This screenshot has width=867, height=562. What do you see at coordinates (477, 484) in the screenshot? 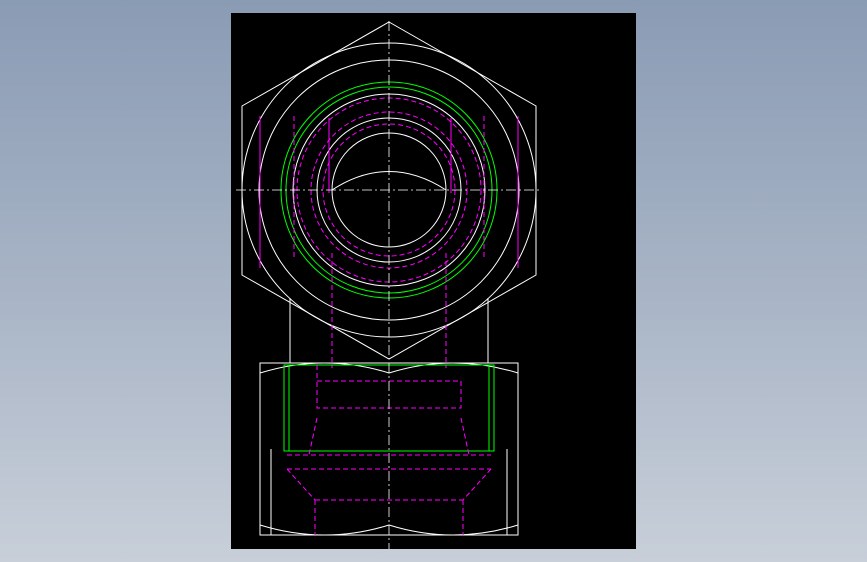
I see `hidden-neck-right` at bounding box center [477, 484].